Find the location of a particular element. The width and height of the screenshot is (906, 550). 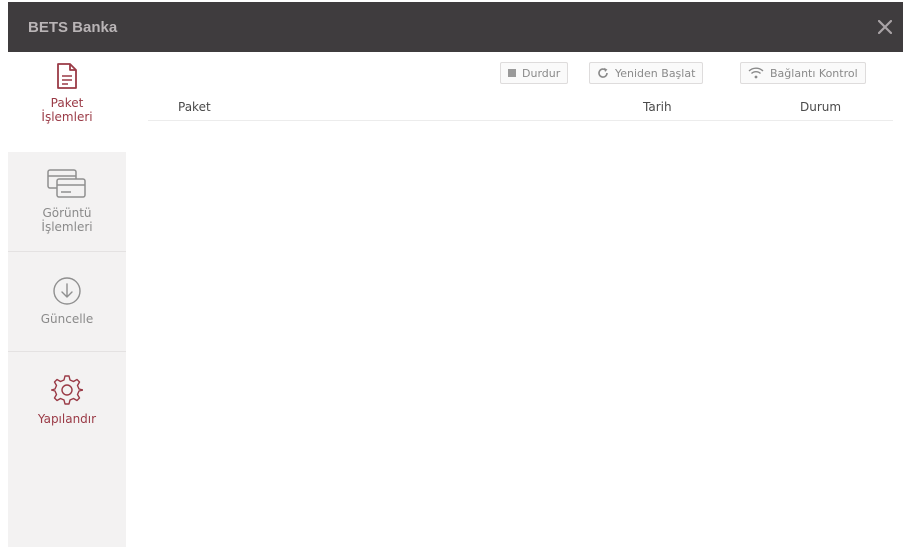

document-icon is located at coordinates (67, 76).